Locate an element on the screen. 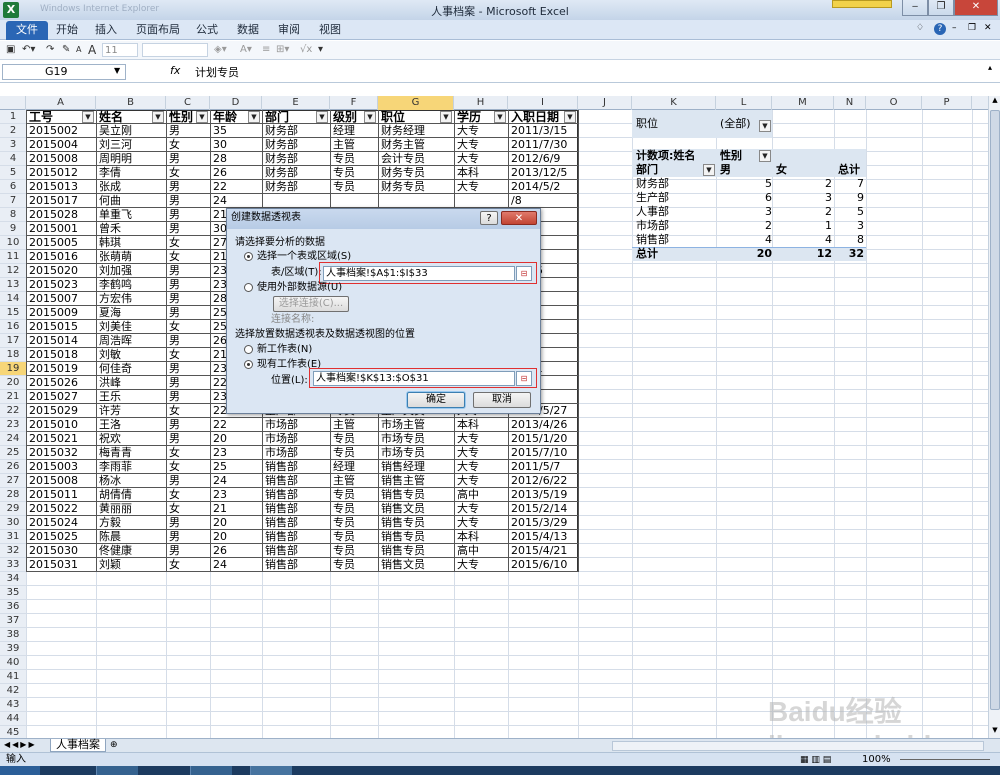 The width and height of the screenshot is (1000, 775). row-header-29: 29 is located at coordinates (13, 509).